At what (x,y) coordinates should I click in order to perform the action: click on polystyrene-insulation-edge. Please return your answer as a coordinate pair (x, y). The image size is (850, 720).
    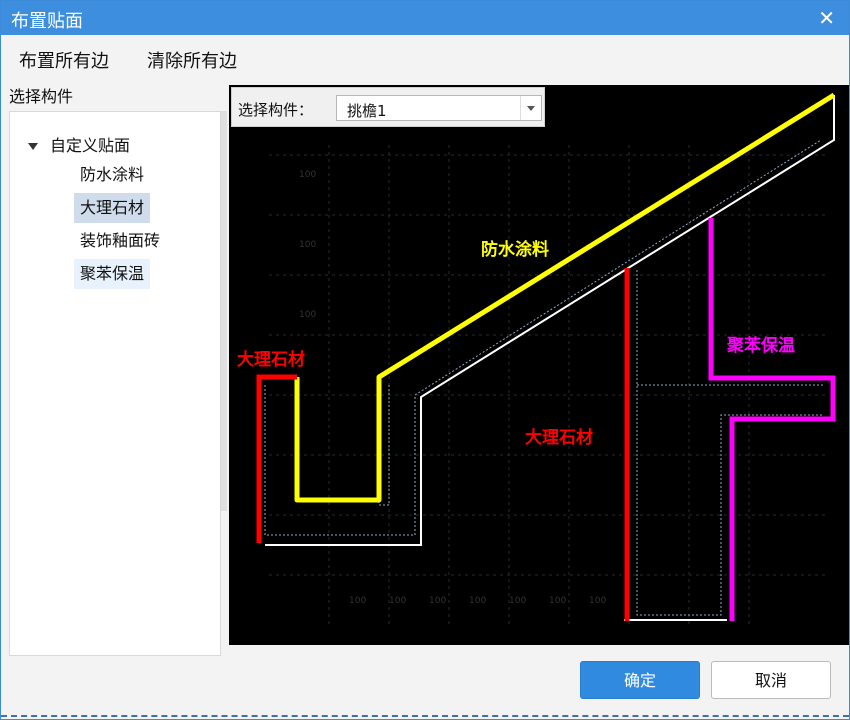
    Looking at the image, I should click on (772, 419).